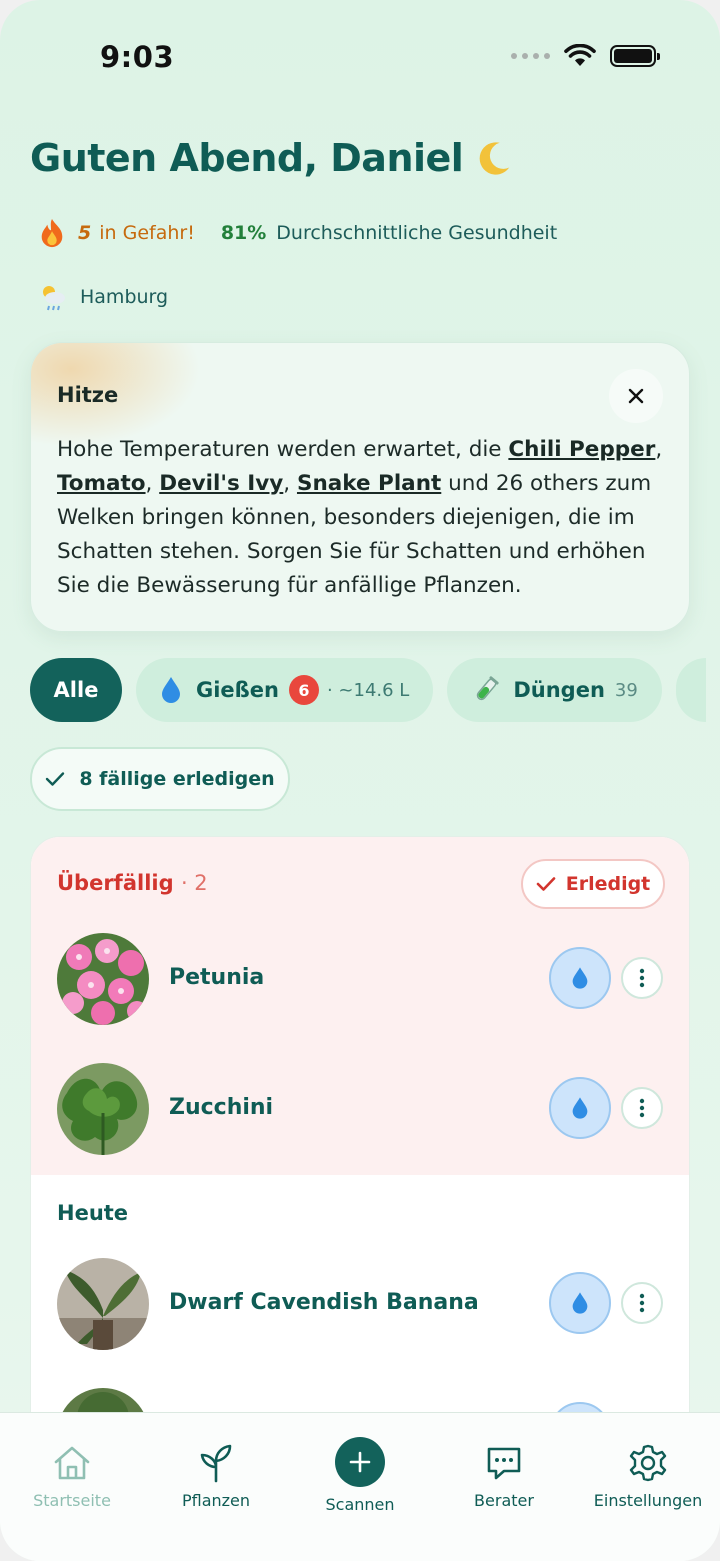 The image size is (720, 1561). I want to click on location: Hamburg, so click(103, 297).